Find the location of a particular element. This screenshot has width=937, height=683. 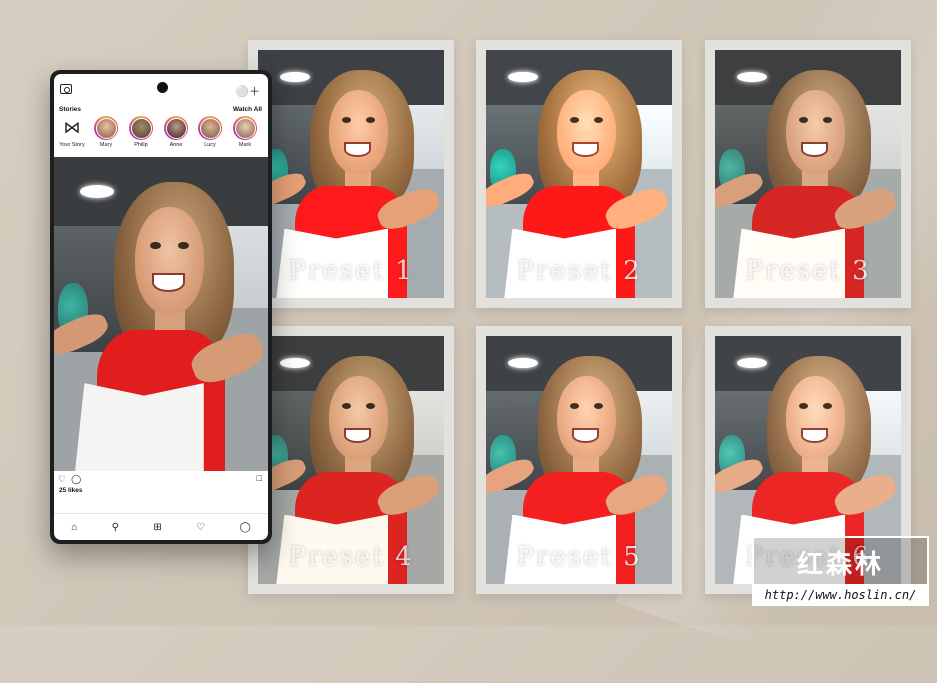

likes-count: 25 likes is located at coordinates (71, 490).